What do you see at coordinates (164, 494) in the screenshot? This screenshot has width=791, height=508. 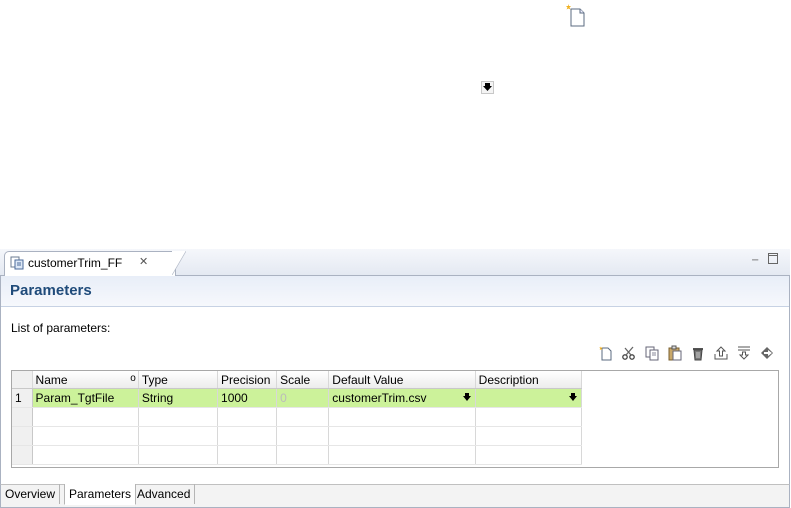 I see `tab-advanced: Advanced` at bounding box center [164, 494].